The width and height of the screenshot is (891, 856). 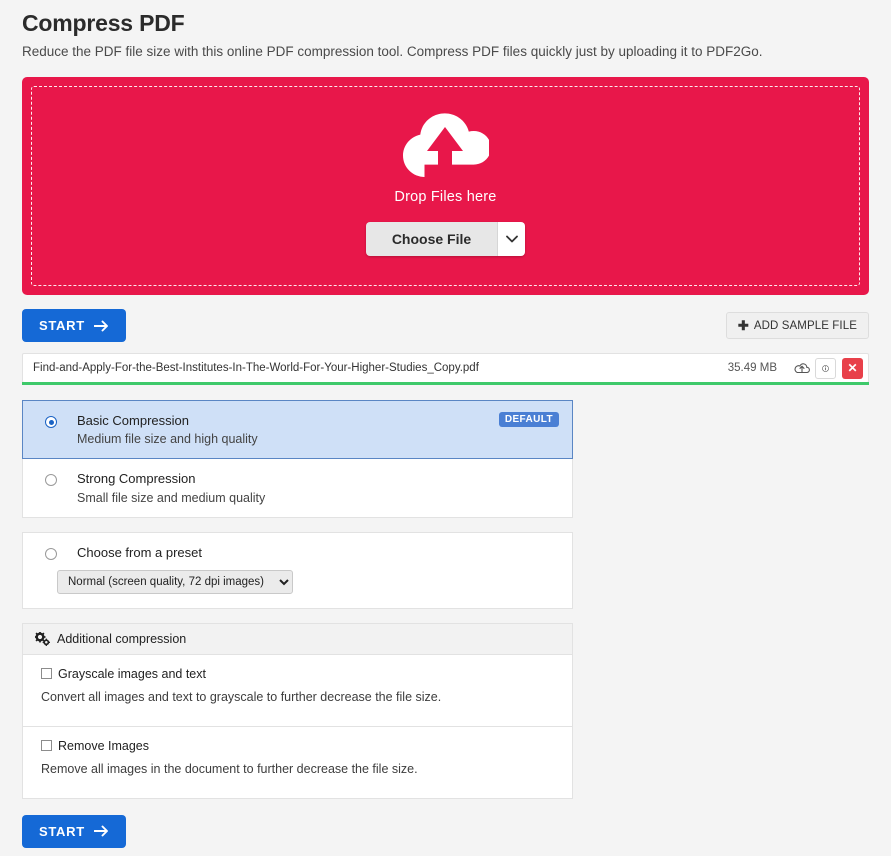 What do you see at coordinates (62, 325) in the screenshot?
I see `start-button-top-label: START` at bounding box center [62, 325].